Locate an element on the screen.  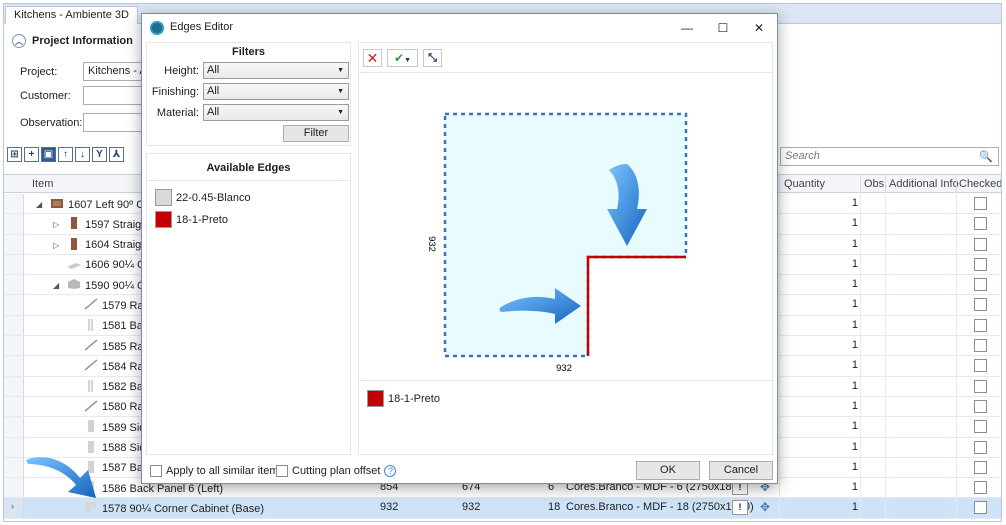
dialog-titlebar: Edges Editor — ☐ ✕ is located at coordinates (459, 28).